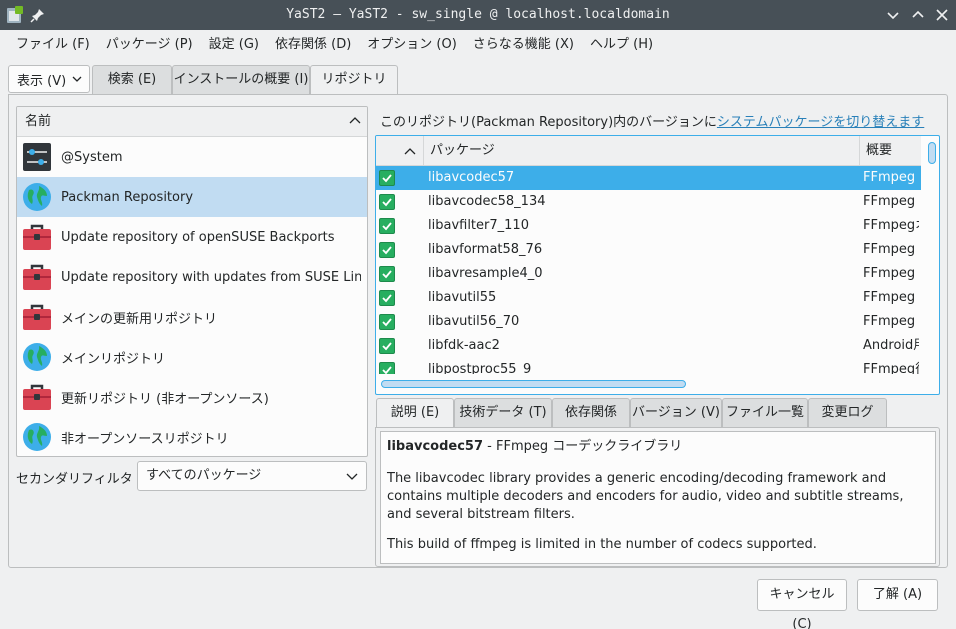 Image resolution: width=956 pixels, height=629 pixels. What do you see at coordinates (648, 346) in the screenshot?
I see `table-row: libfdk-aac2 Android用` at bounding box center [648, 346].